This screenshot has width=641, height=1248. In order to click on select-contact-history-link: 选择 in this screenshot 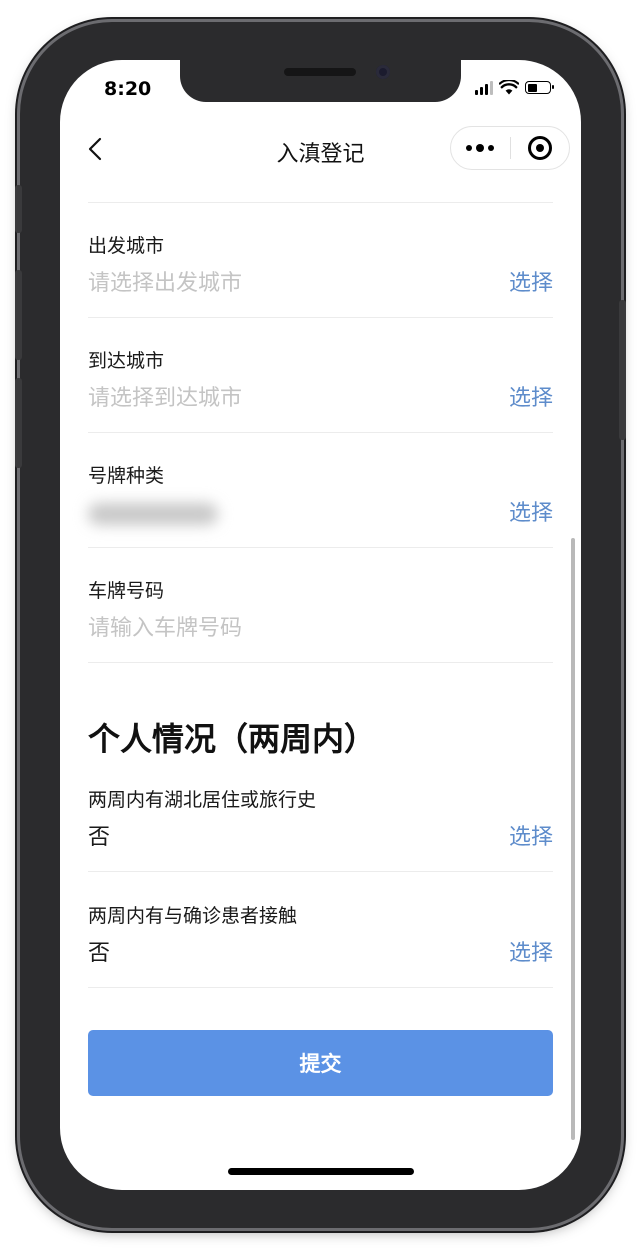, I will do `click(531, 951)`.